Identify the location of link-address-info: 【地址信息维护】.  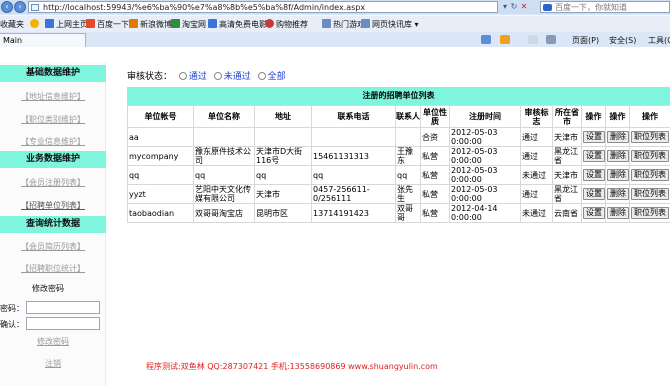
(53, 97).